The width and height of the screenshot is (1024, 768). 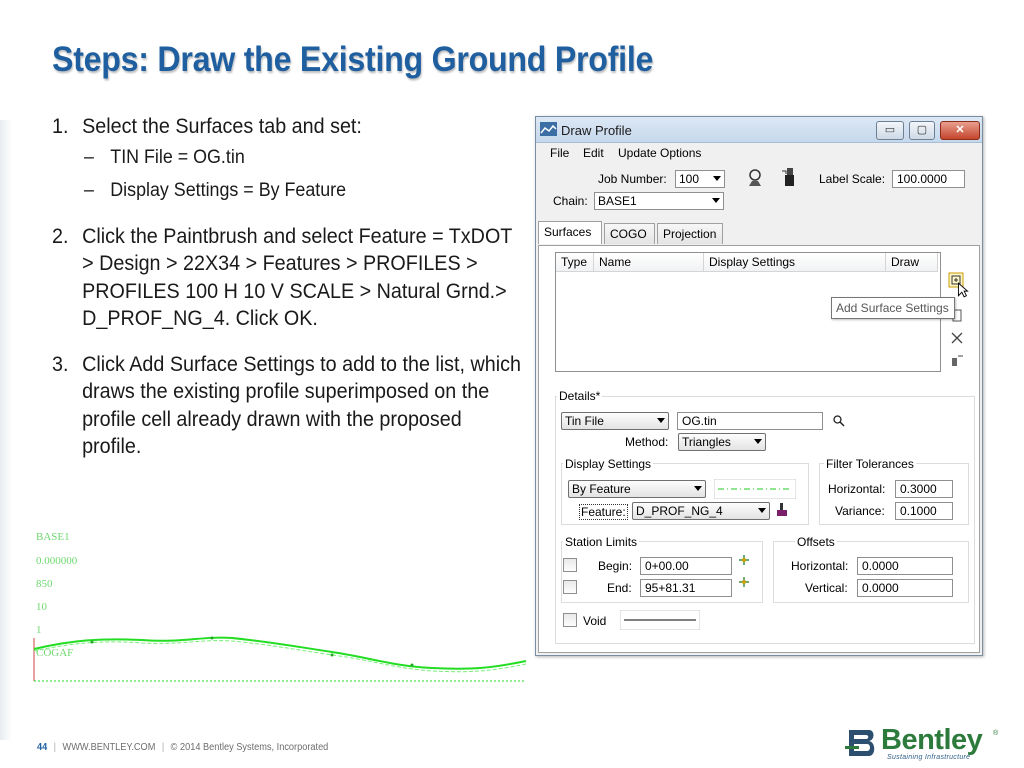 What do you see at coordinates (596, 130) in the screenshot?
I see `window-title: Draw Profile` at bounding box center [596, 130].